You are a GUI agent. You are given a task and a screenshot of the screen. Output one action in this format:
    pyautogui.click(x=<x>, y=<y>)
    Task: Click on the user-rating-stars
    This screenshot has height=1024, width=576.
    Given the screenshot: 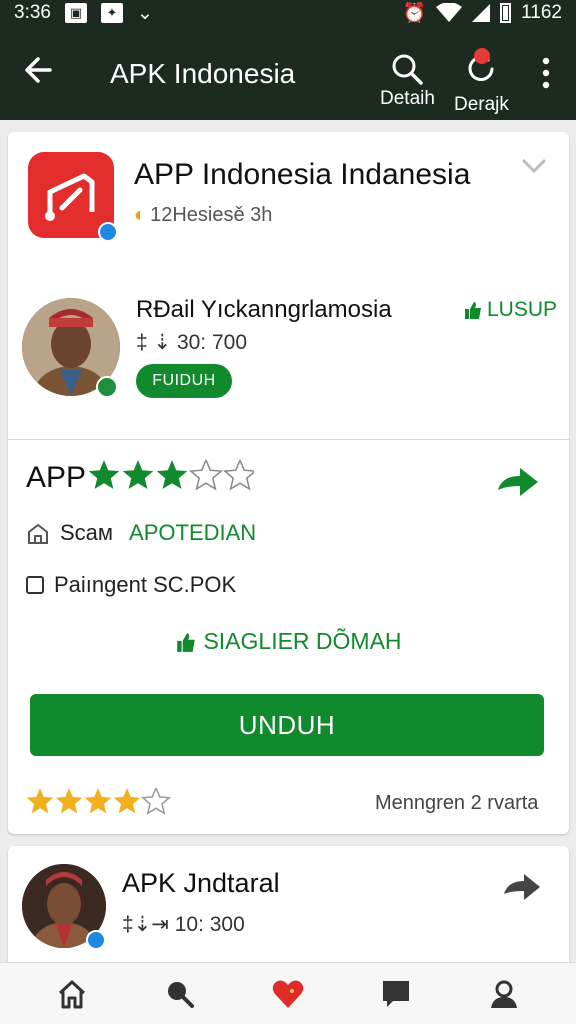 What is the action you would take?
    pyautogui.click(x=101, y=804)
    